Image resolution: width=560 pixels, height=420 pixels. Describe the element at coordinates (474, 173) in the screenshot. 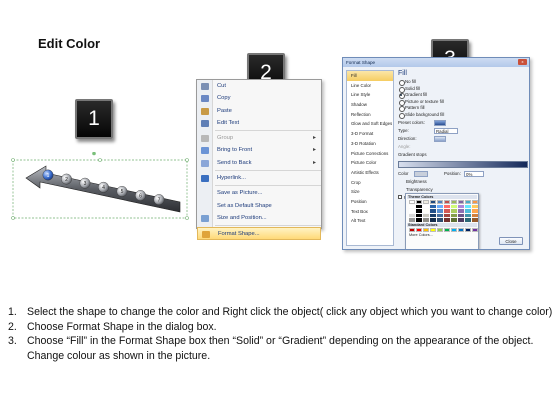

I see `position-field: 0%` at that location.